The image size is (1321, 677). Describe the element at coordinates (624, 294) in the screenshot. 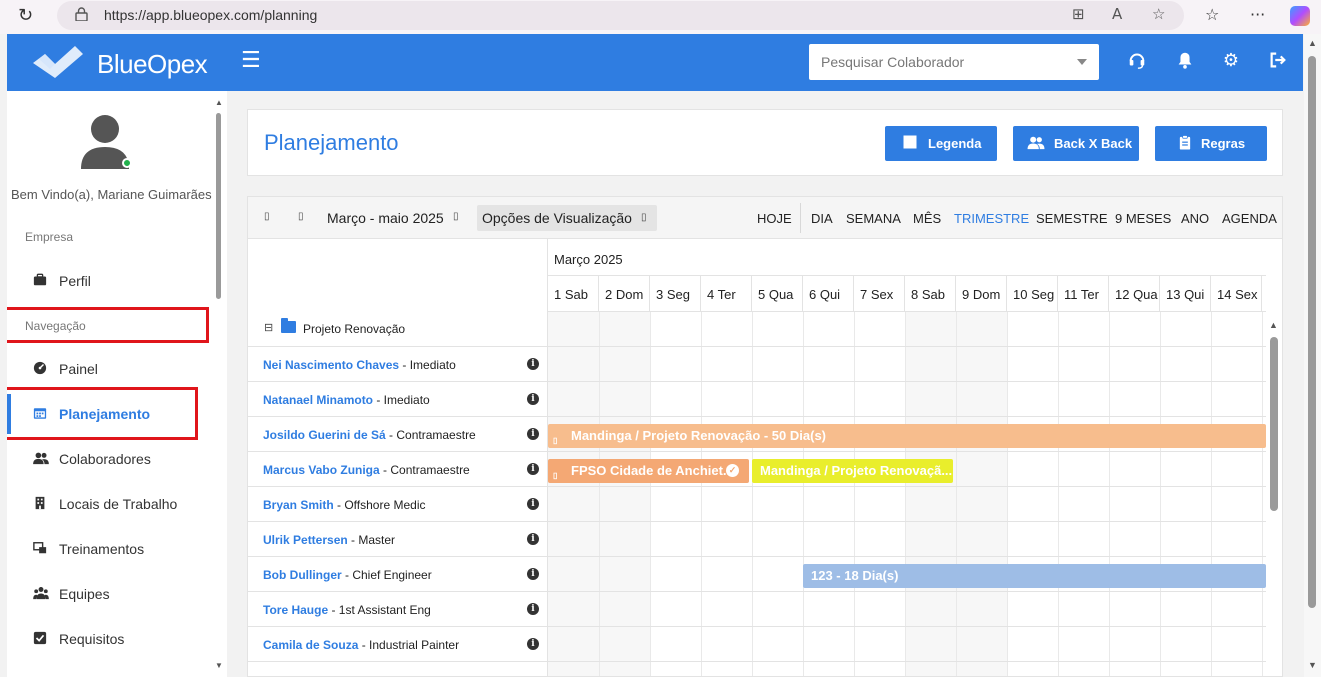

I see `day-header: 2 Dom` at that location.